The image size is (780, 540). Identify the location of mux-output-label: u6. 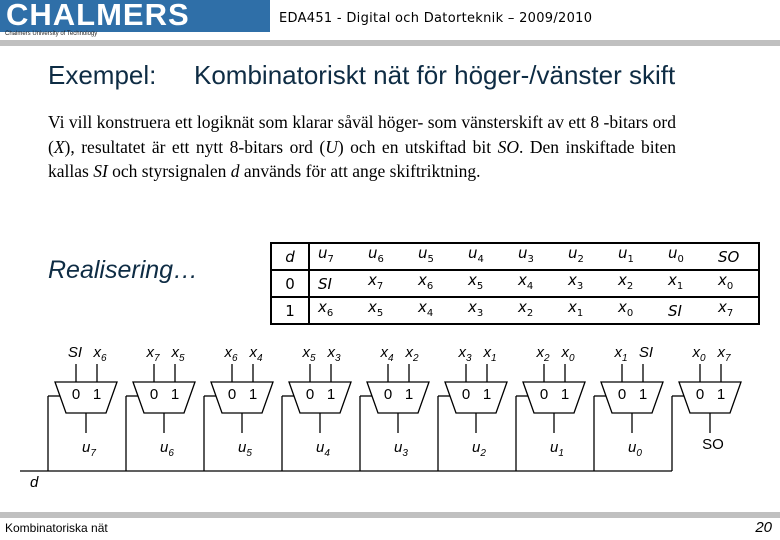
(167, 449).